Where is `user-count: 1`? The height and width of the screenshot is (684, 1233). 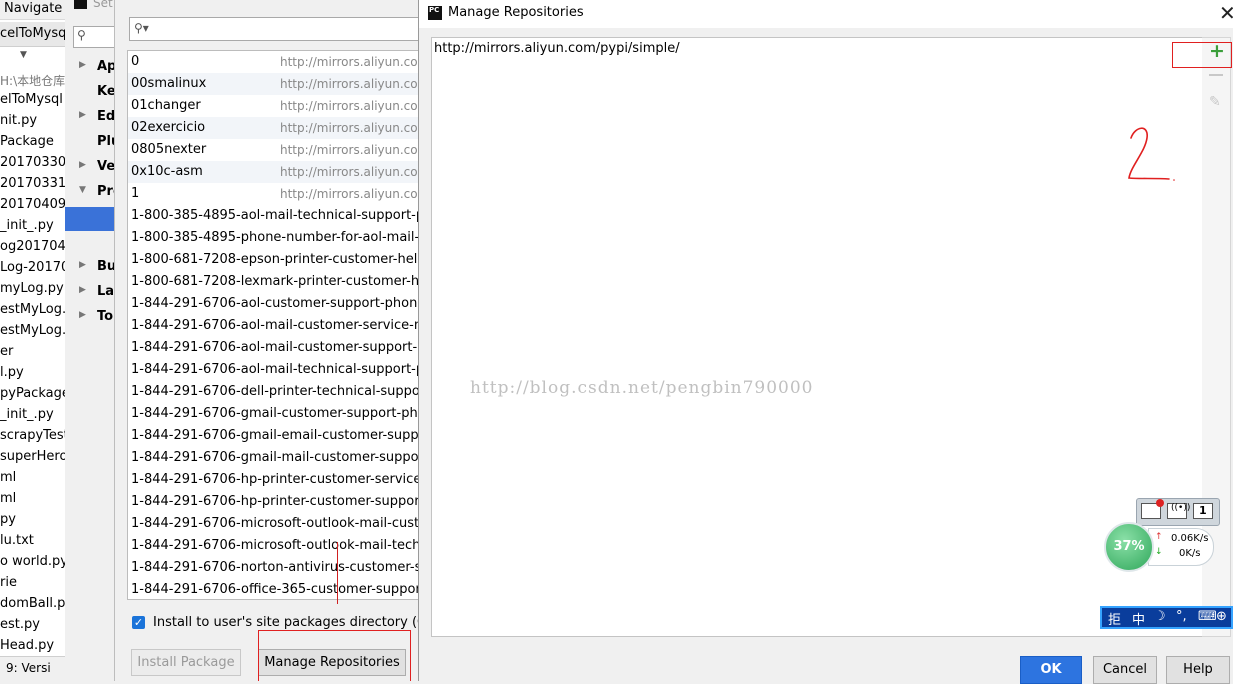
user-count: 1 is located at coordinates (1203, 510).